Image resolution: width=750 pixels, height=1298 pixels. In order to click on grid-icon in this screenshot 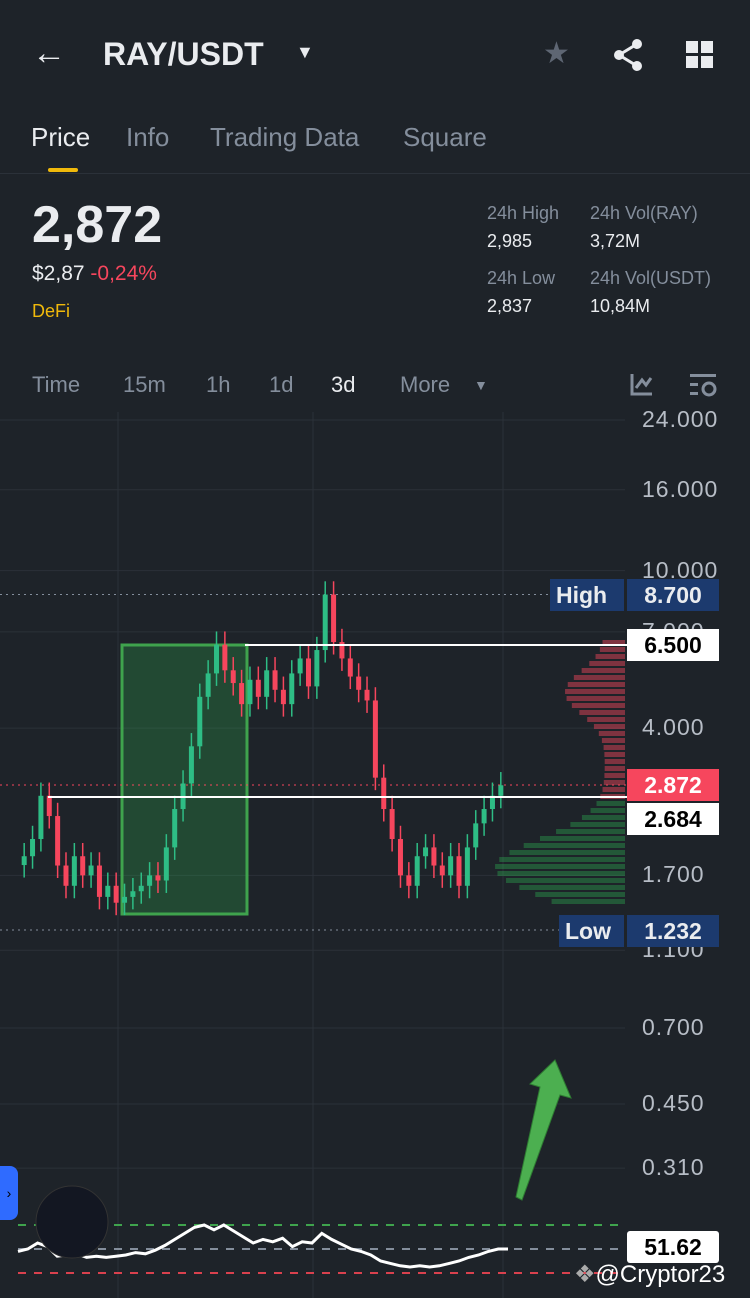, I will do `click(700, 55)`.